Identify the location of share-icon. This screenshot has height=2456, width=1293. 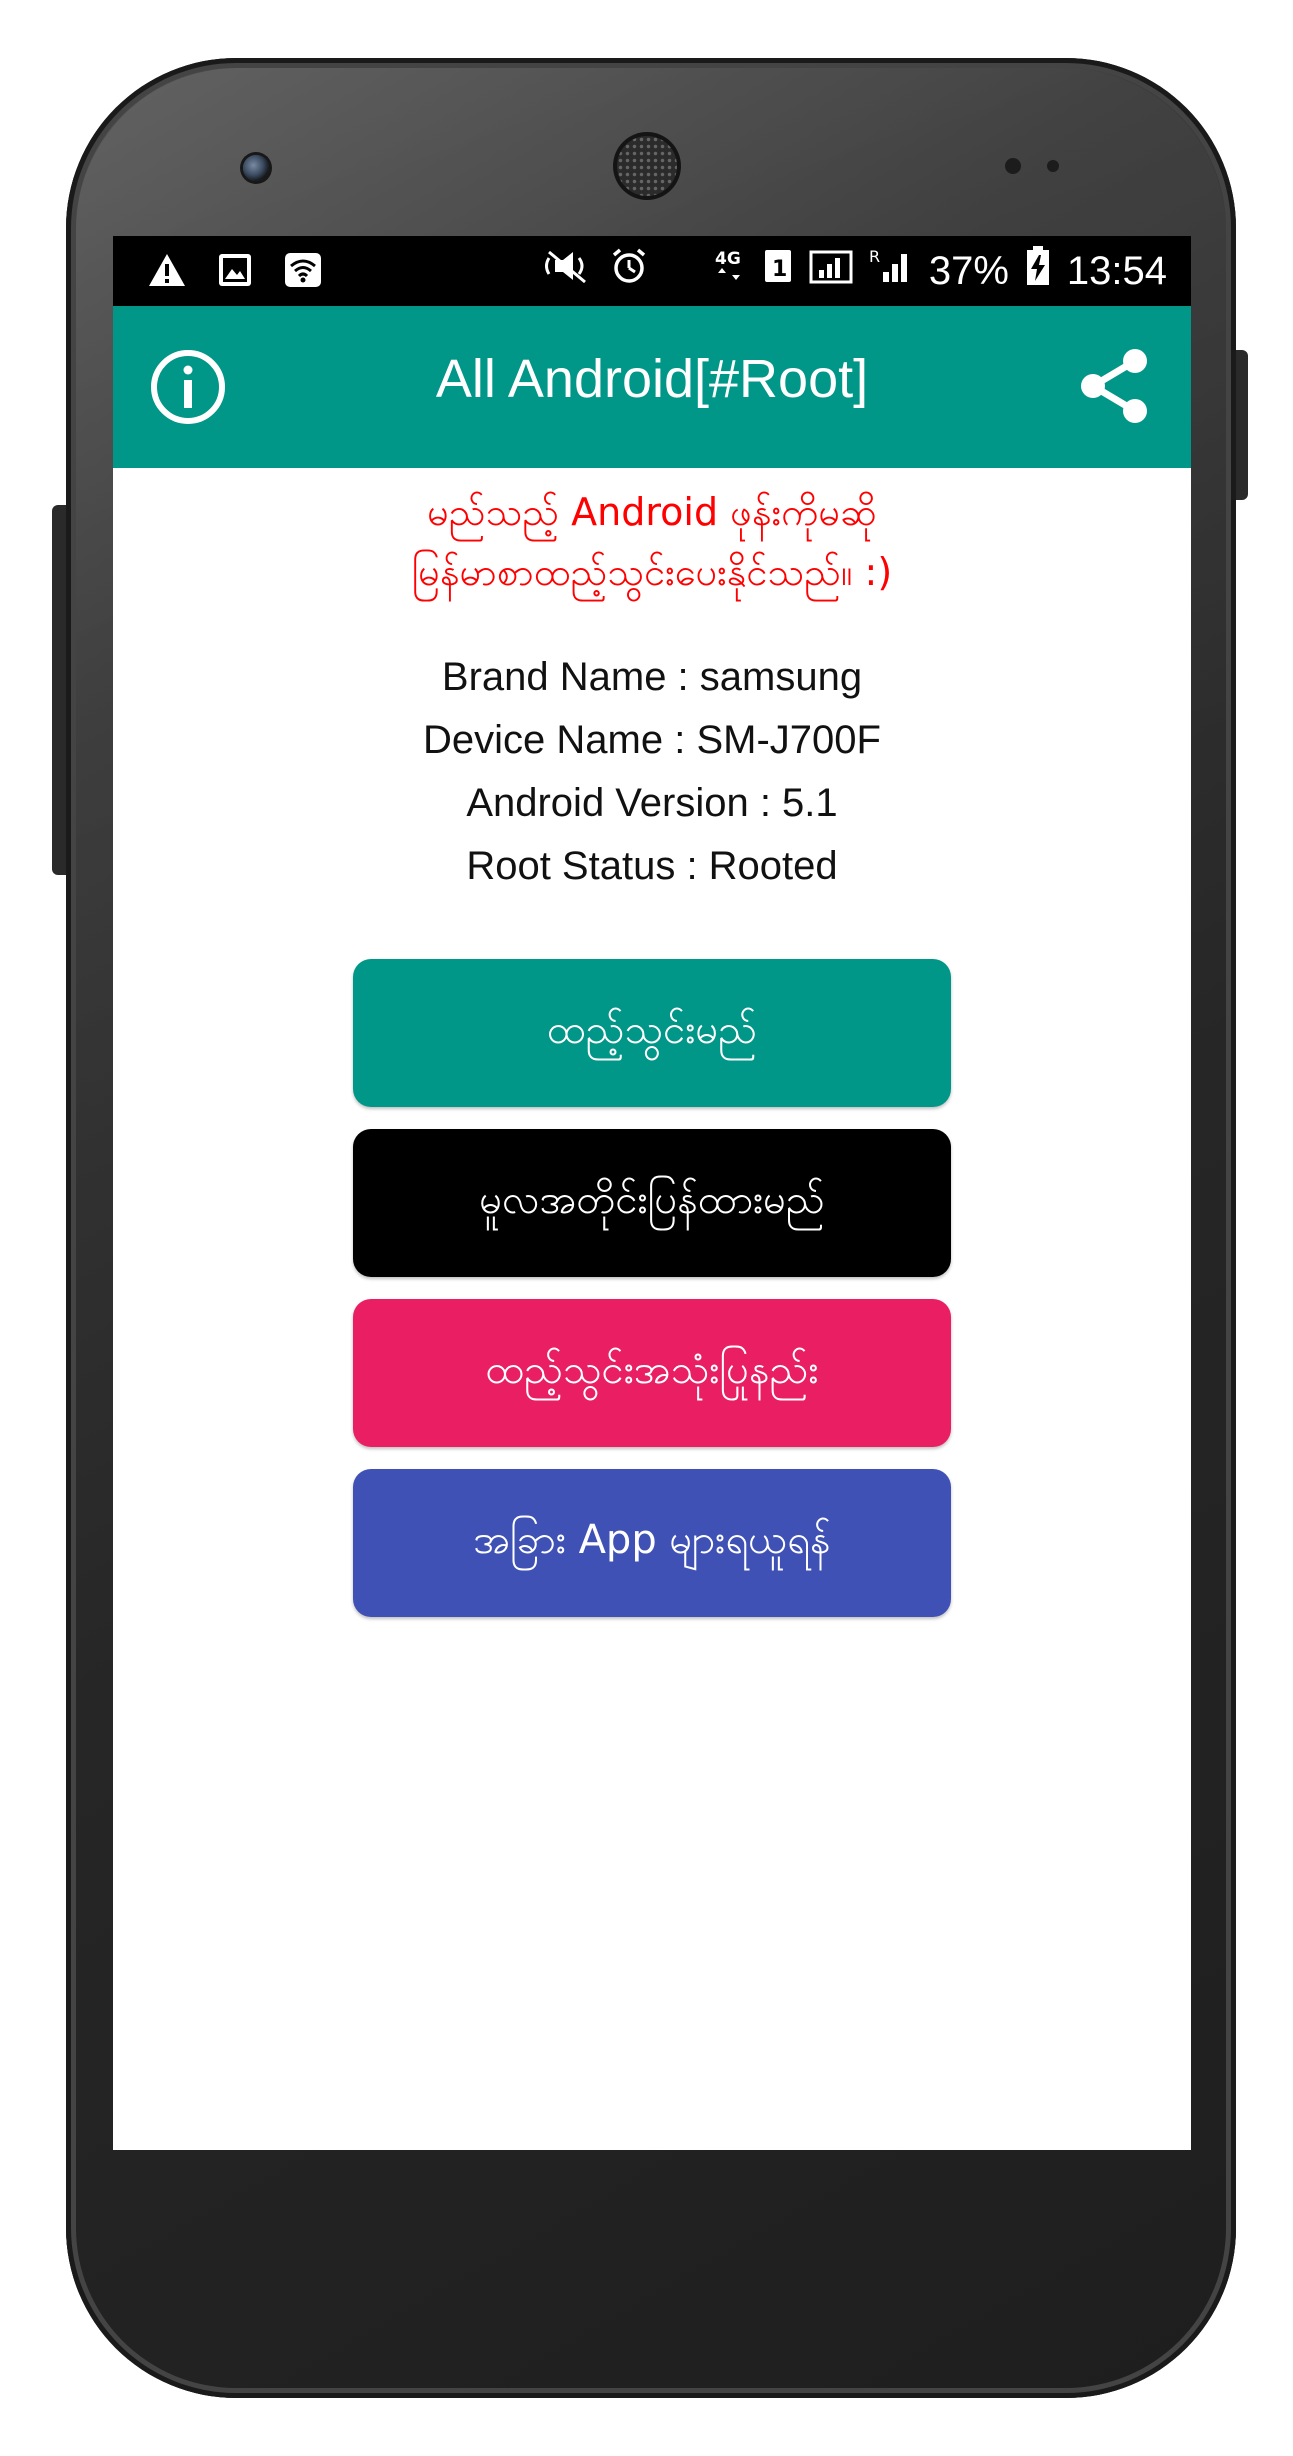
(1114, 386).